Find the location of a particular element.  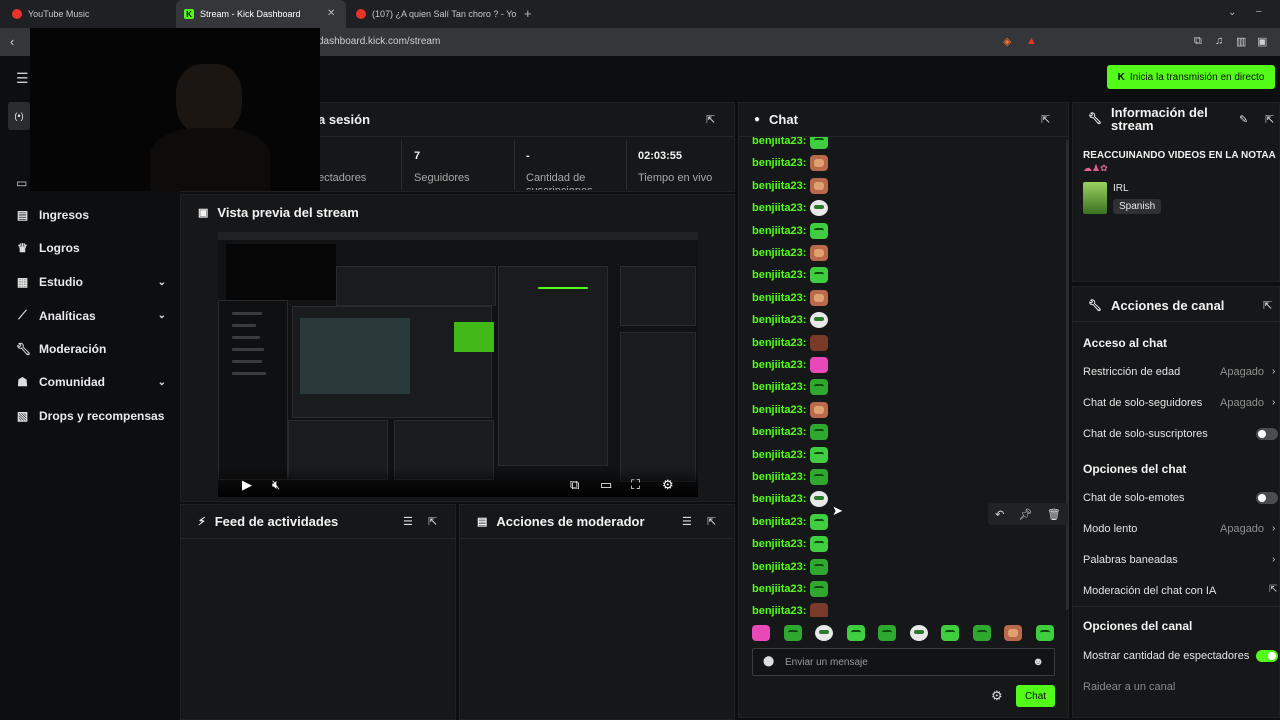

stream-preview-video is located at coordinates (458, 364).